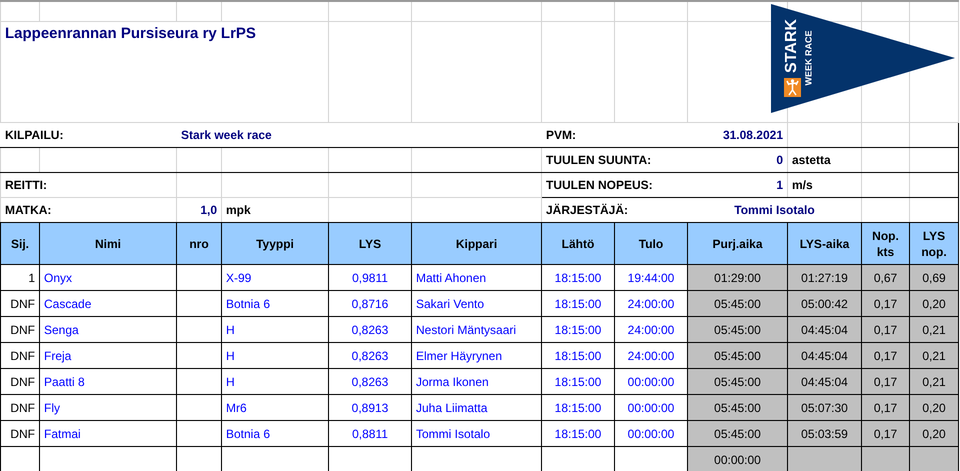 This screenshot has height=471, width=960. What do you see at coordinates (934, 243) in the screenshot?
I see `column-header: LYS nop.` at bounding box center [934, 243].